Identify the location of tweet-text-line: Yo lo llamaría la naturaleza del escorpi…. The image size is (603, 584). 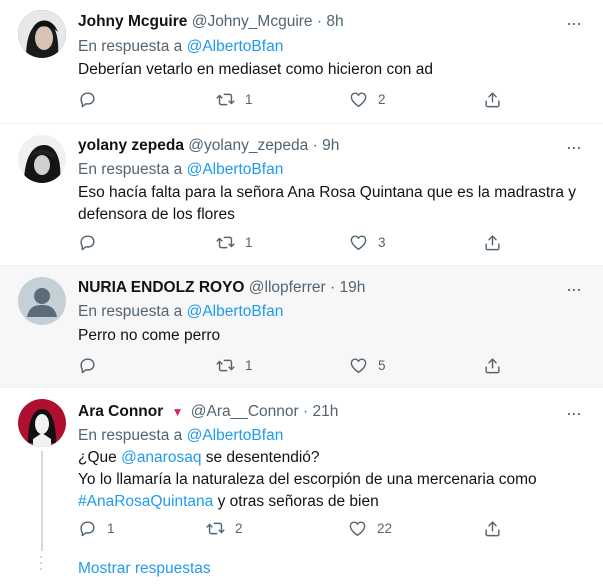
(307, 479).